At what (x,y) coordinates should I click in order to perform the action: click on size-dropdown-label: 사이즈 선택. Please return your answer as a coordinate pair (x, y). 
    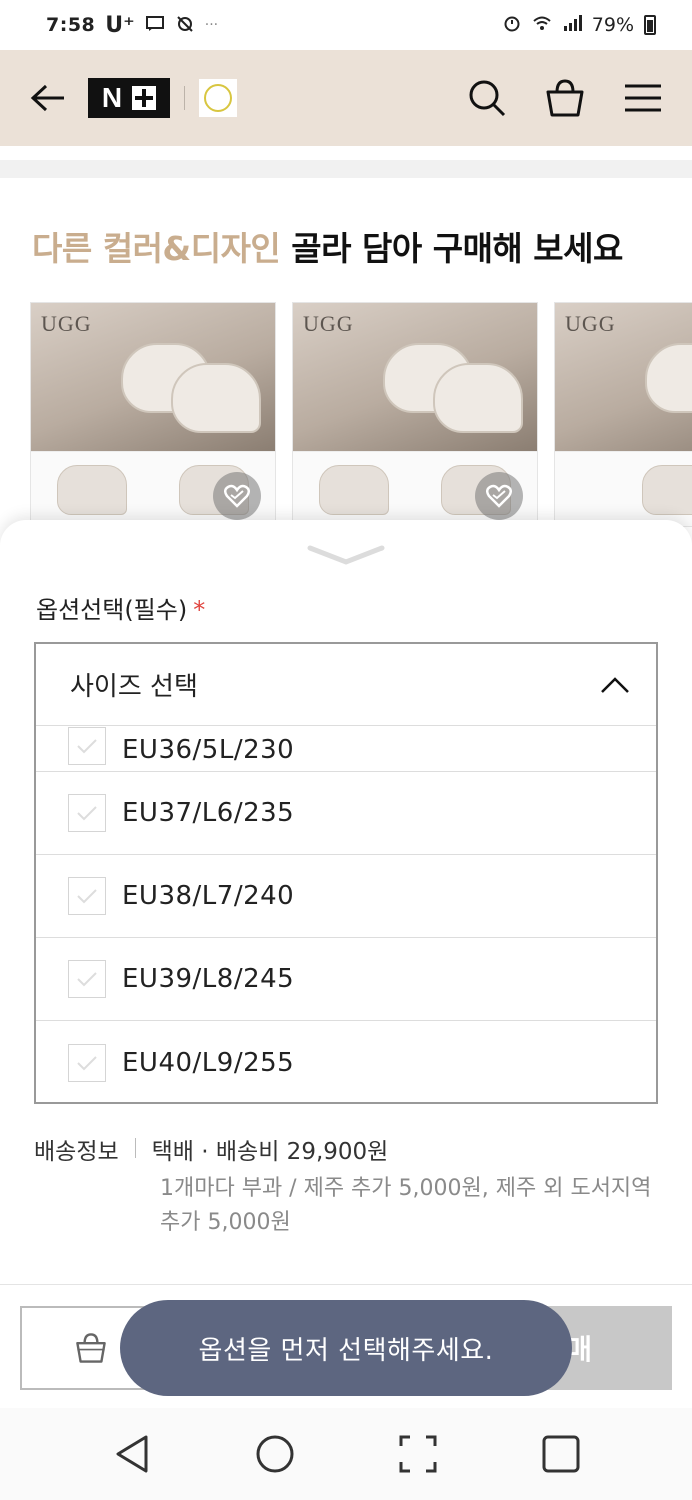
    Looking at the image, I should click on (134, 687).